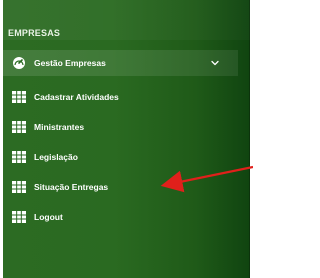  I want to click on sidebar-item-label: Legislação, so click(56, 157).